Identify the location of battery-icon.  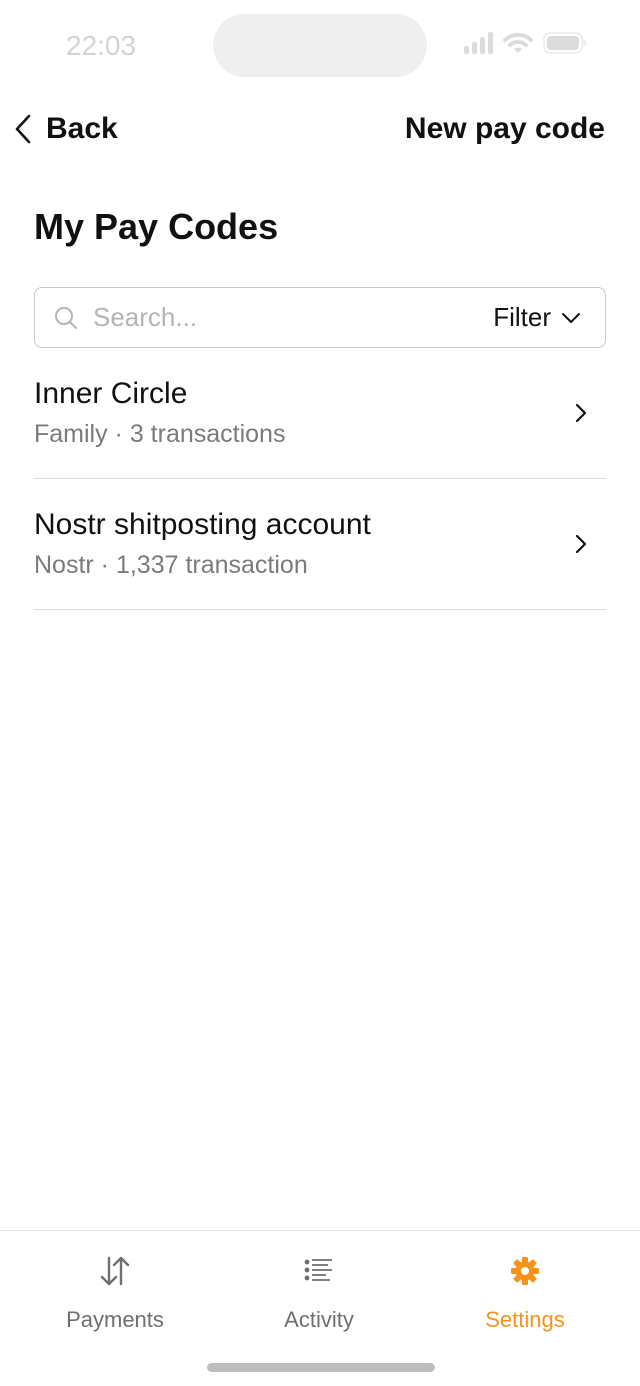
(564, 43).